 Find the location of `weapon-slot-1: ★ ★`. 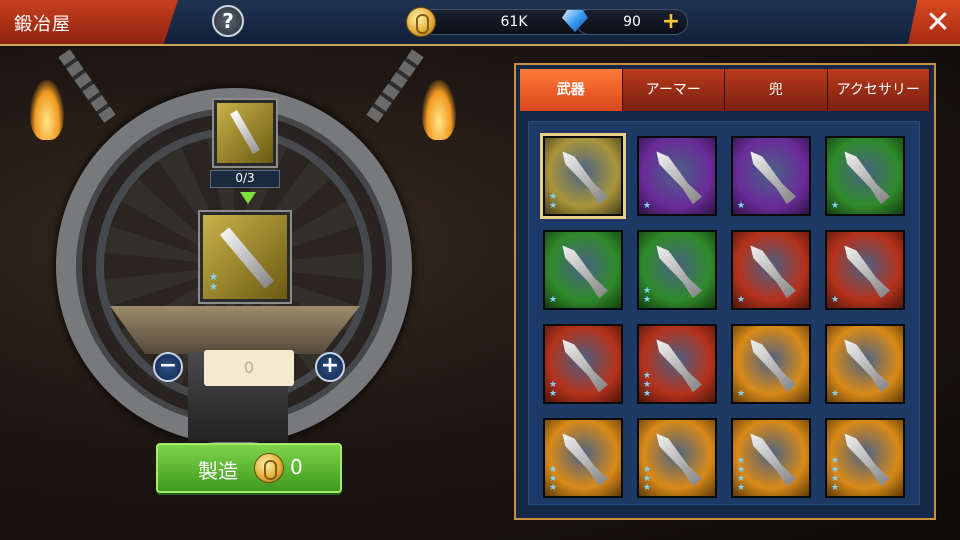

weapon-slot-1: ★ ★ is located at coordinates (583, 176).